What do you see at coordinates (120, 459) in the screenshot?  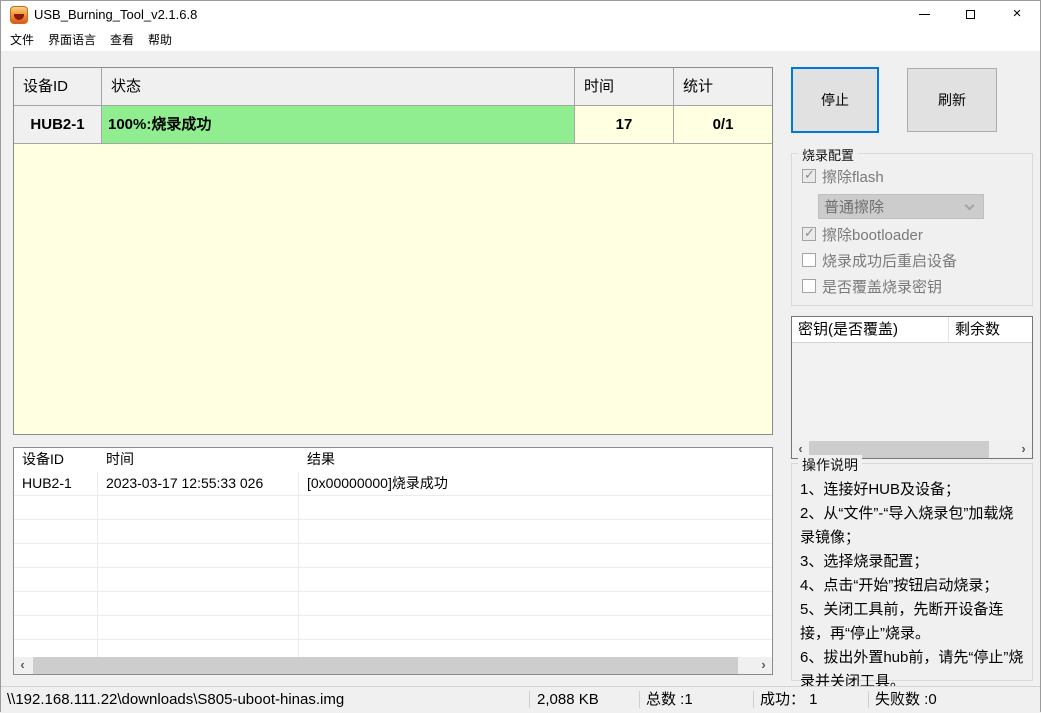 I see `log-header-time: 时间` at bounding box center [120, 459].